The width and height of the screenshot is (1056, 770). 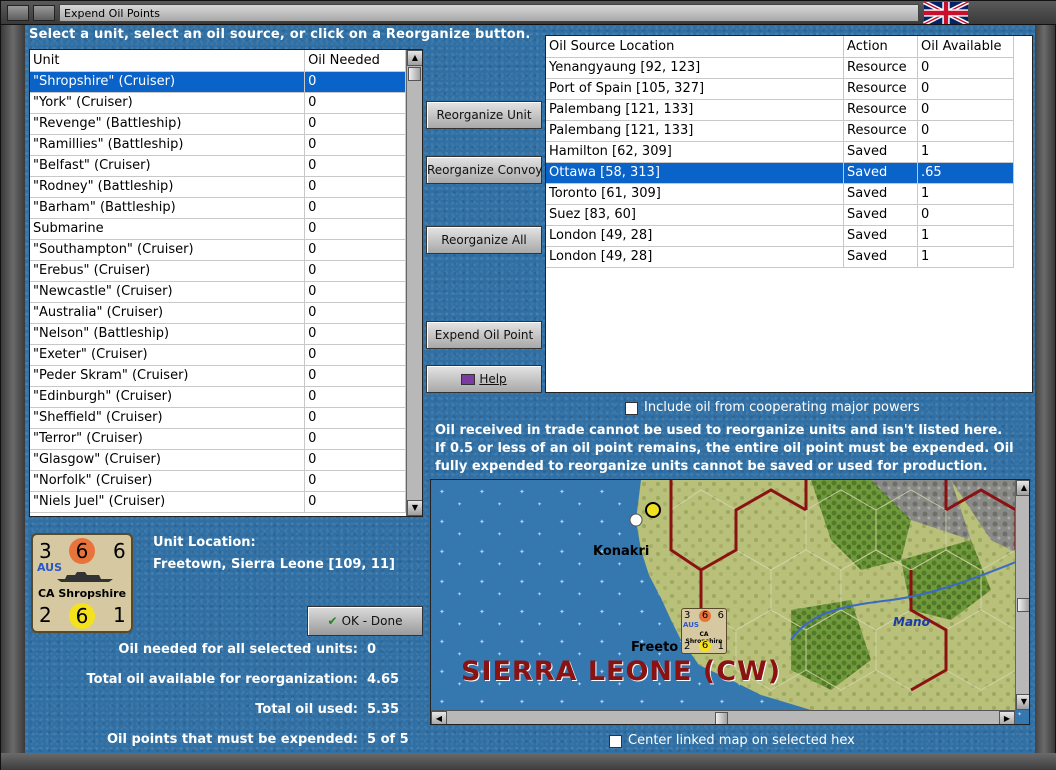 I want to click on table-row: Suez [83, 60] Saved 0, so click(x=780, y=215).